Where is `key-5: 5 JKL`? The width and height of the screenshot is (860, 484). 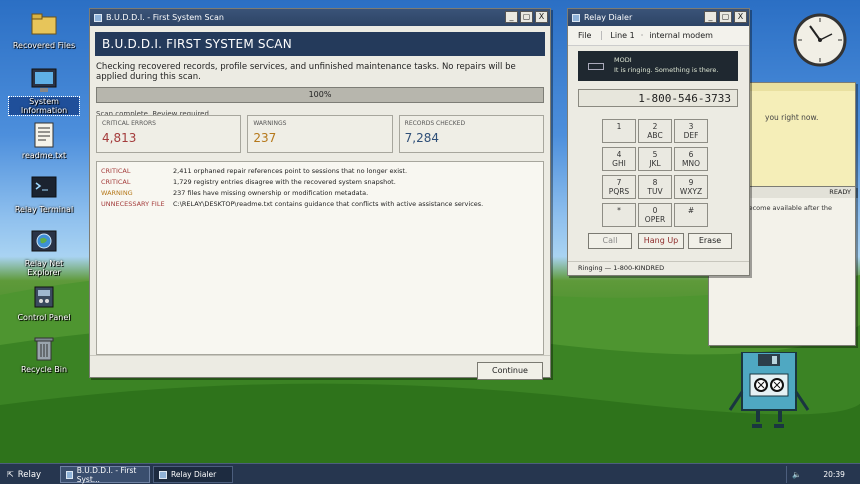
key-5: 5 JKL is located at coordinates (655, 159).